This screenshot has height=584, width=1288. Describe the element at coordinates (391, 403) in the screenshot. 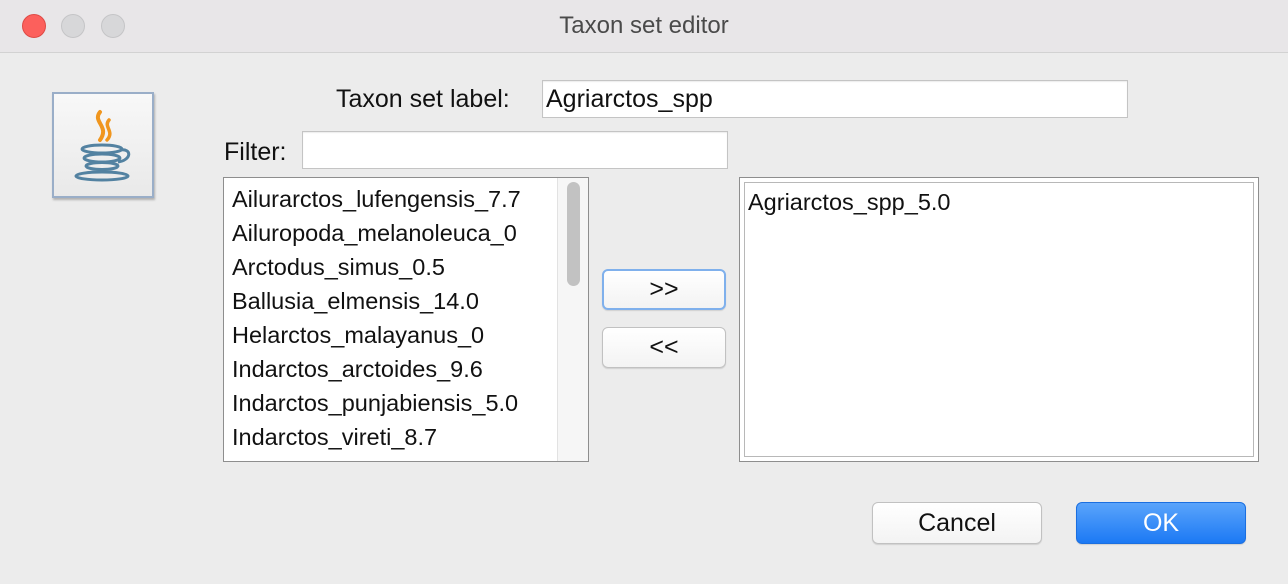

I see `list-item: Indarctos_punjabiensis_5.0` at that location.